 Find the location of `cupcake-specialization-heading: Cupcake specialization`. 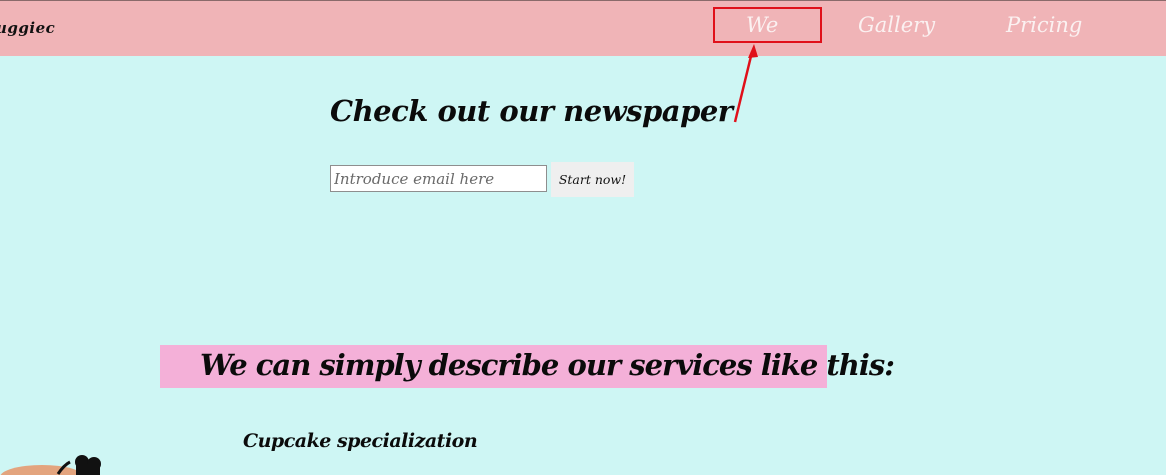

cupcake-specialization-heading: Cupcake specialization is located at coordinates (360, 441).